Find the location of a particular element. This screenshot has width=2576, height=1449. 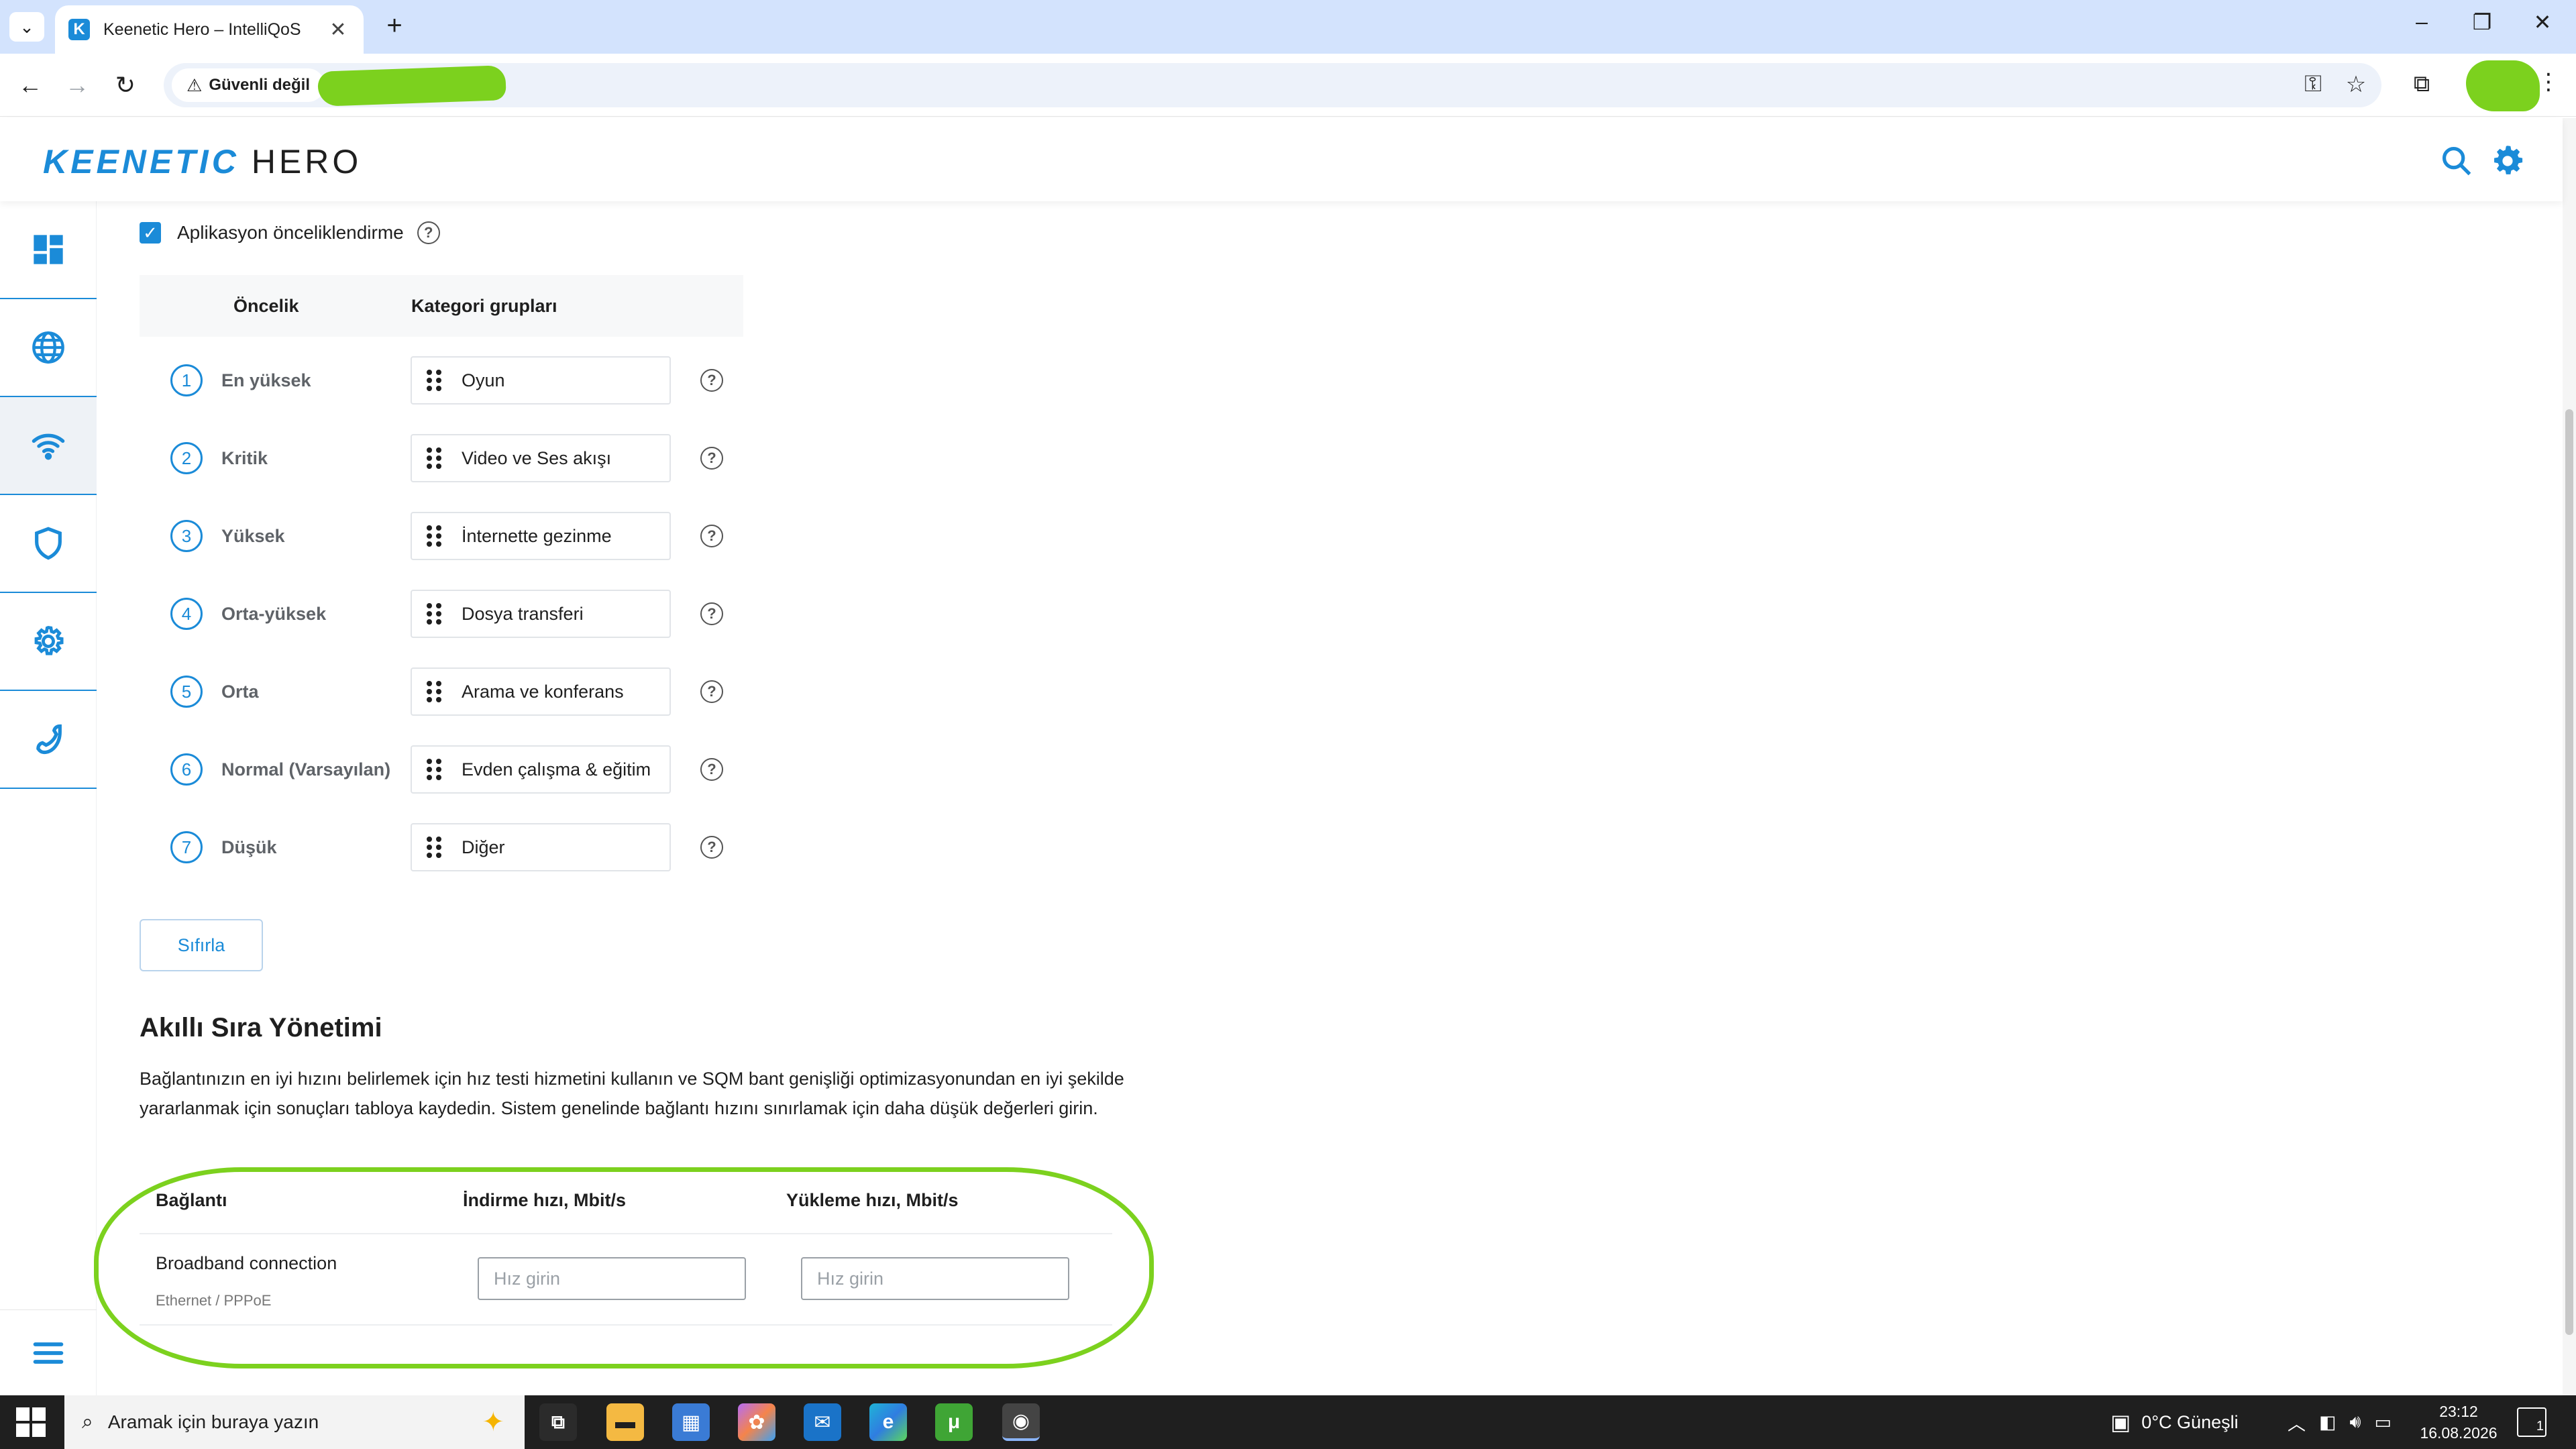

security-indicator: ⚠ Güvenli değil is located at coordinates (248, 85).